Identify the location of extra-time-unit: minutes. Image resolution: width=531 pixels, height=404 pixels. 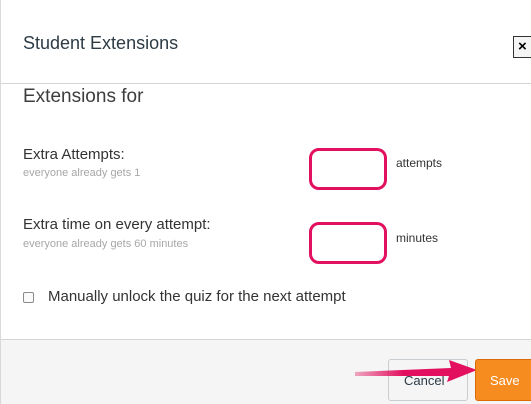
(417, 238).